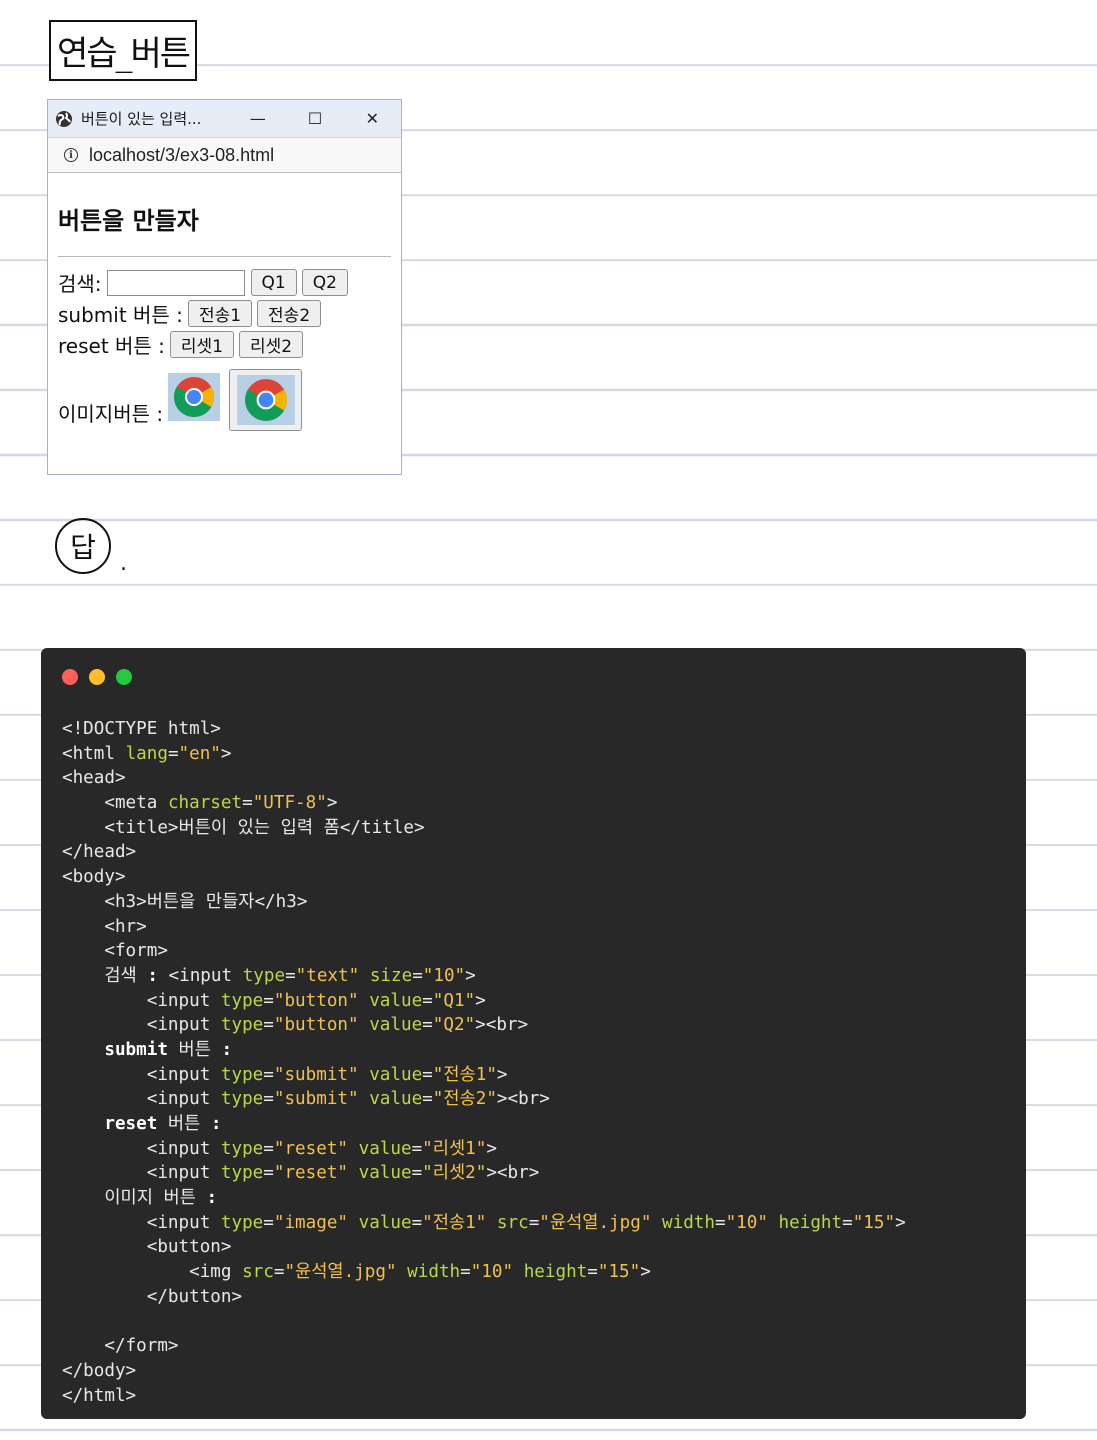  What do you see at coordinates (484, 1396) in the screenshot?
I see `code-line: </html>` at bounding box center [484, 1396].